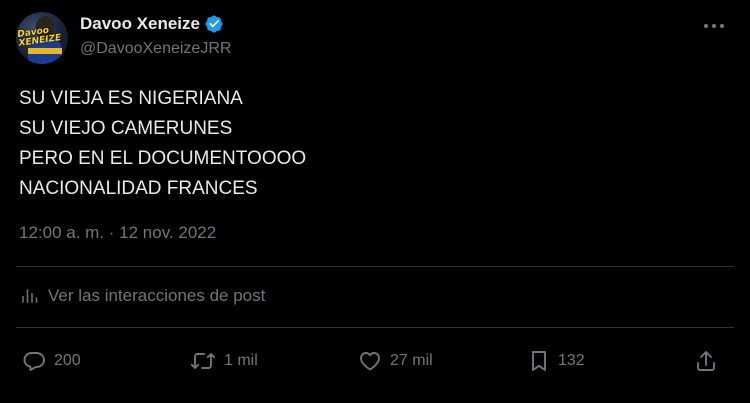 Image resolution: width=750 pixels, height=403 pixels. What do you see at coordinates (157, 295) in the screenshot?
I see `view-interactions-label: Ver las interacciones de post` at bounding box center [157, 295].